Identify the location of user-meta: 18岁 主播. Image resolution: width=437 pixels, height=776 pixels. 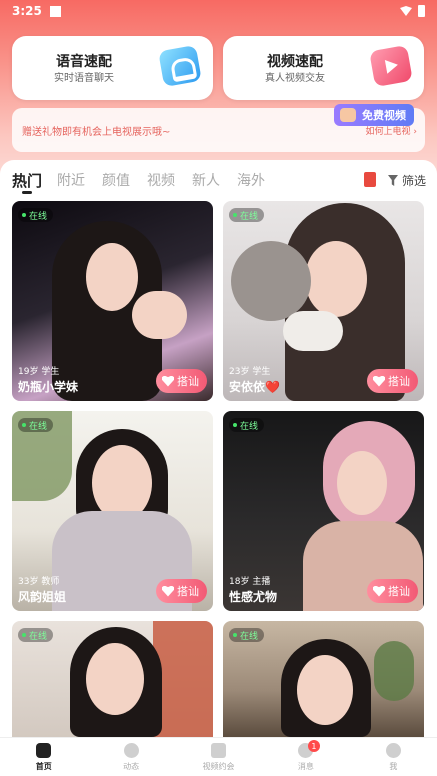
(250, 582).